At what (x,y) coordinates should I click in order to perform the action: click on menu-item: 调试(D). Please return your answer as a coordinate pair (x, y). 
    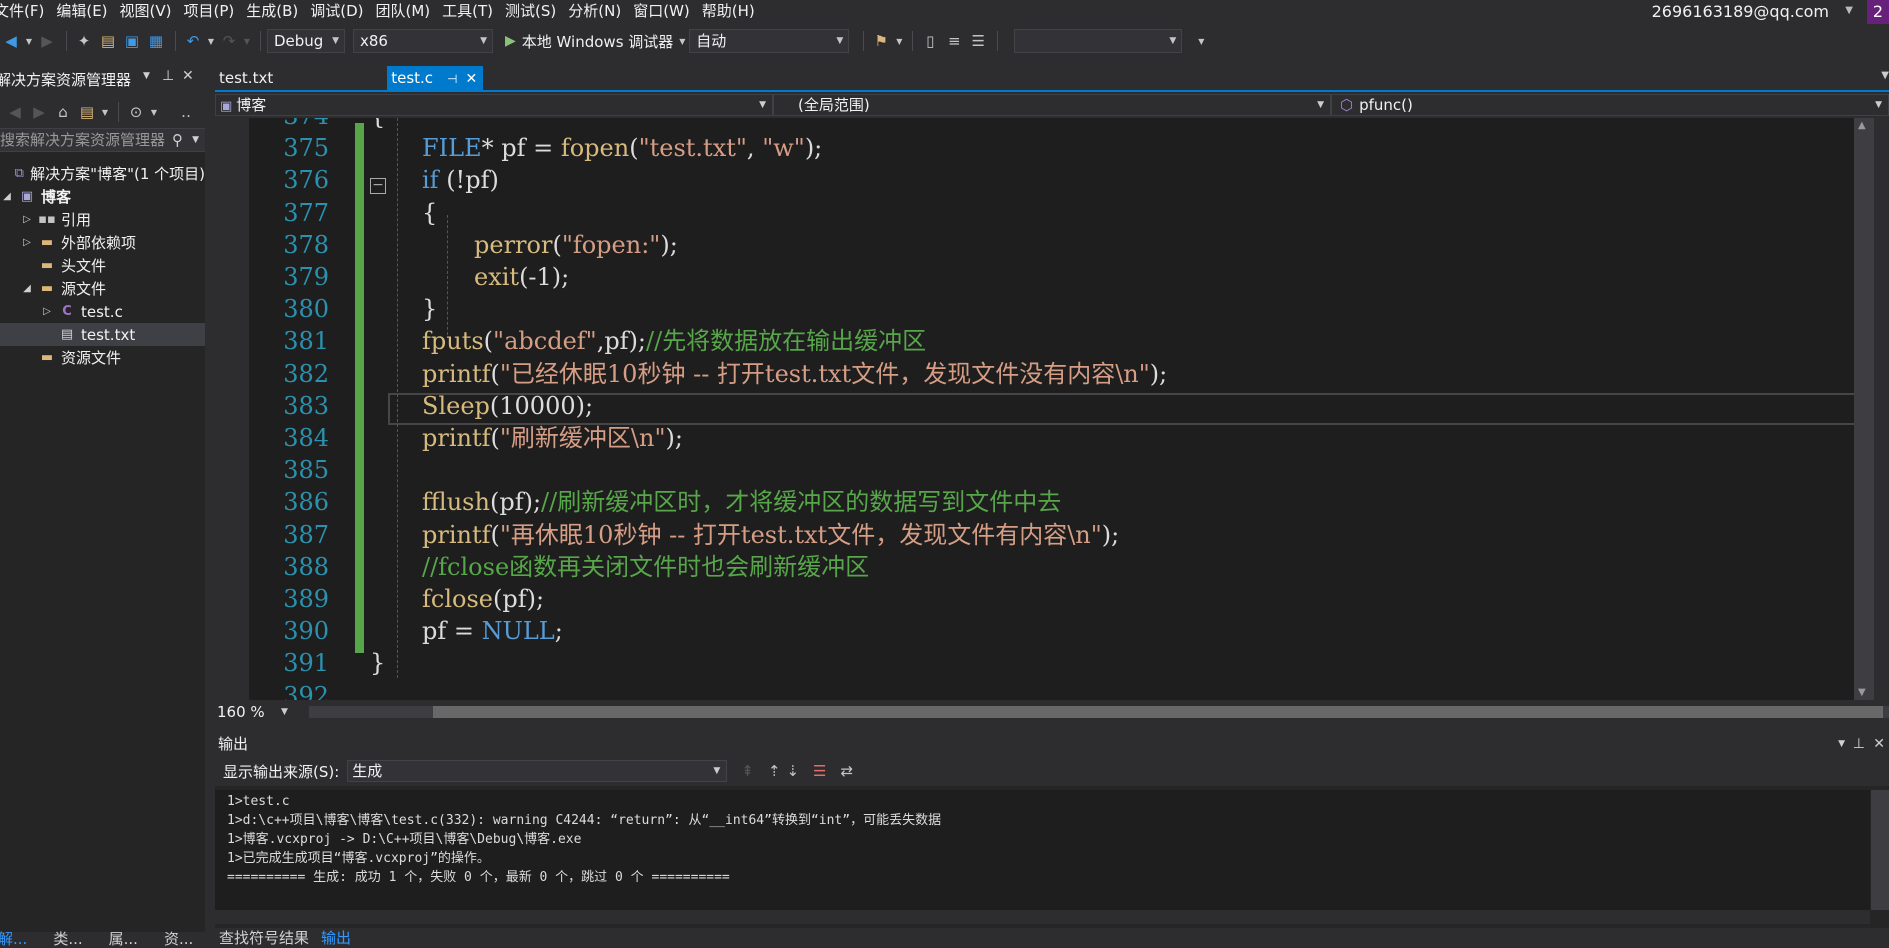
    Looking at the image, I should click on (342, 11).